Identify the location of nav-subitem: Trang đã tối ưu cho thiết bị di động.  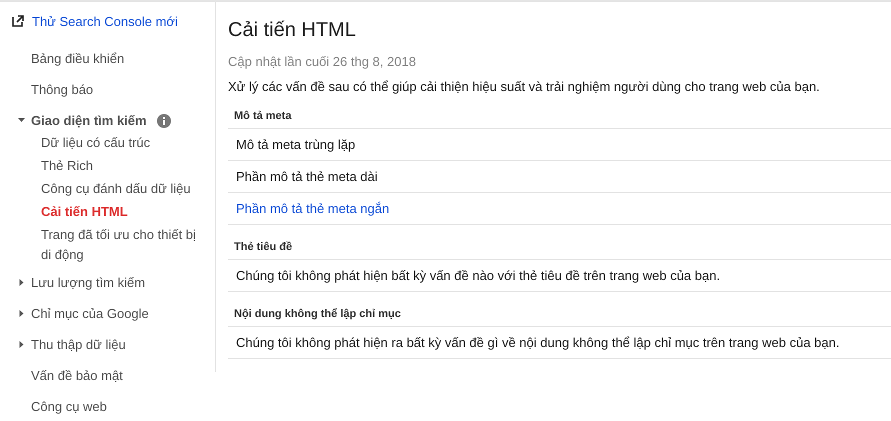
(121, 245).